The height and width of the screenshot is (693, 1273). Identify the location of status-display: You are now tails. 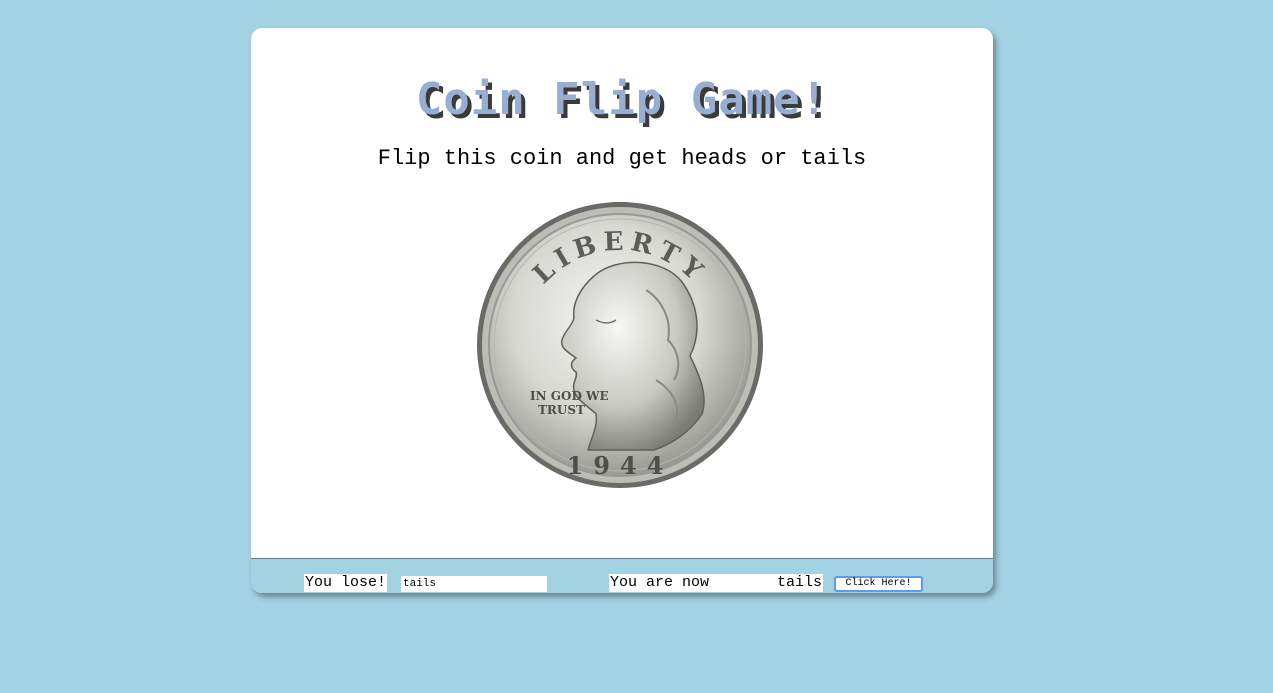
(716, 583).